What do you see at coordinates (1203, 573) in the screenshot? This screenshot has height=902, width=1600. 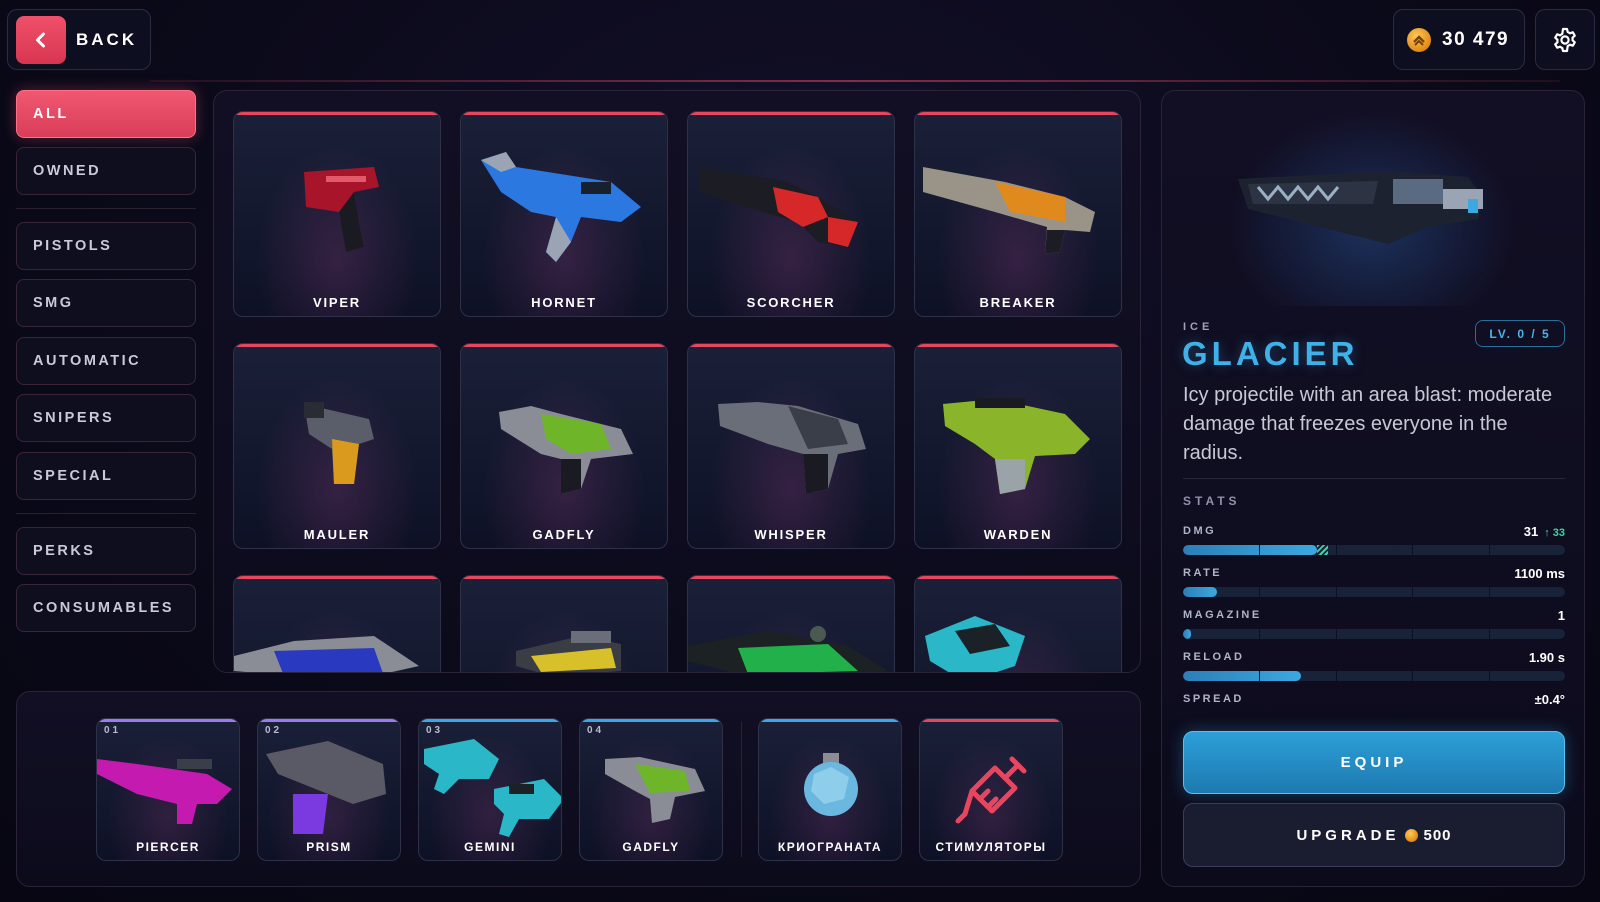 I see `stat-label: RATE` at bounding box center [1203, 573].